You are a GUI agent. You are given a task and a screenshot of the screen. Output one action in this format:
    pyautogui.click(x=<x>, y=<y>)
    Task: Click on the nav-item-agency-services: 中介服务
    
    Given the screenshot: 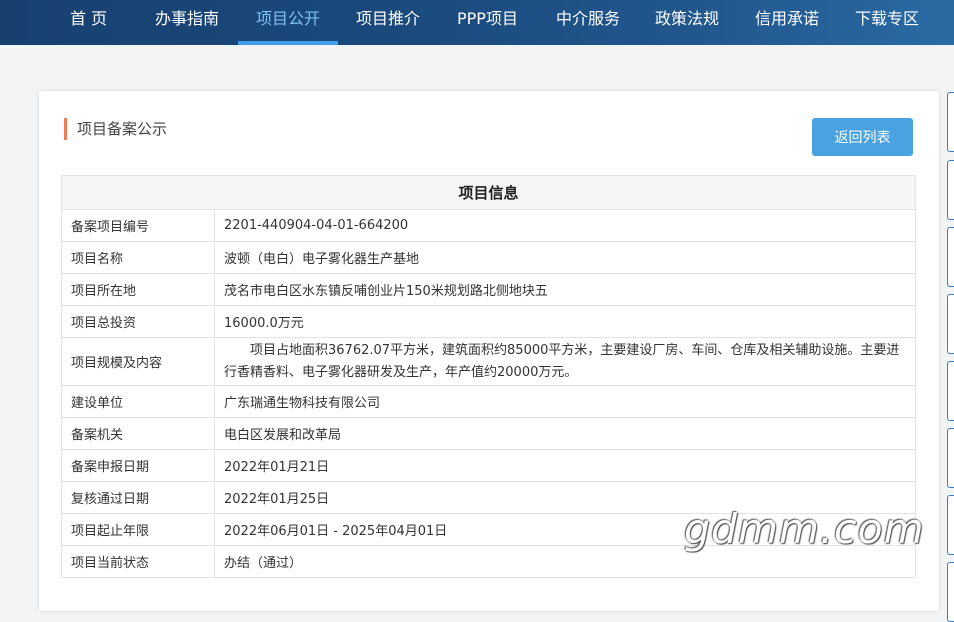 What is the action you would take?
    pyautogui.click(x=588, y=22)
    